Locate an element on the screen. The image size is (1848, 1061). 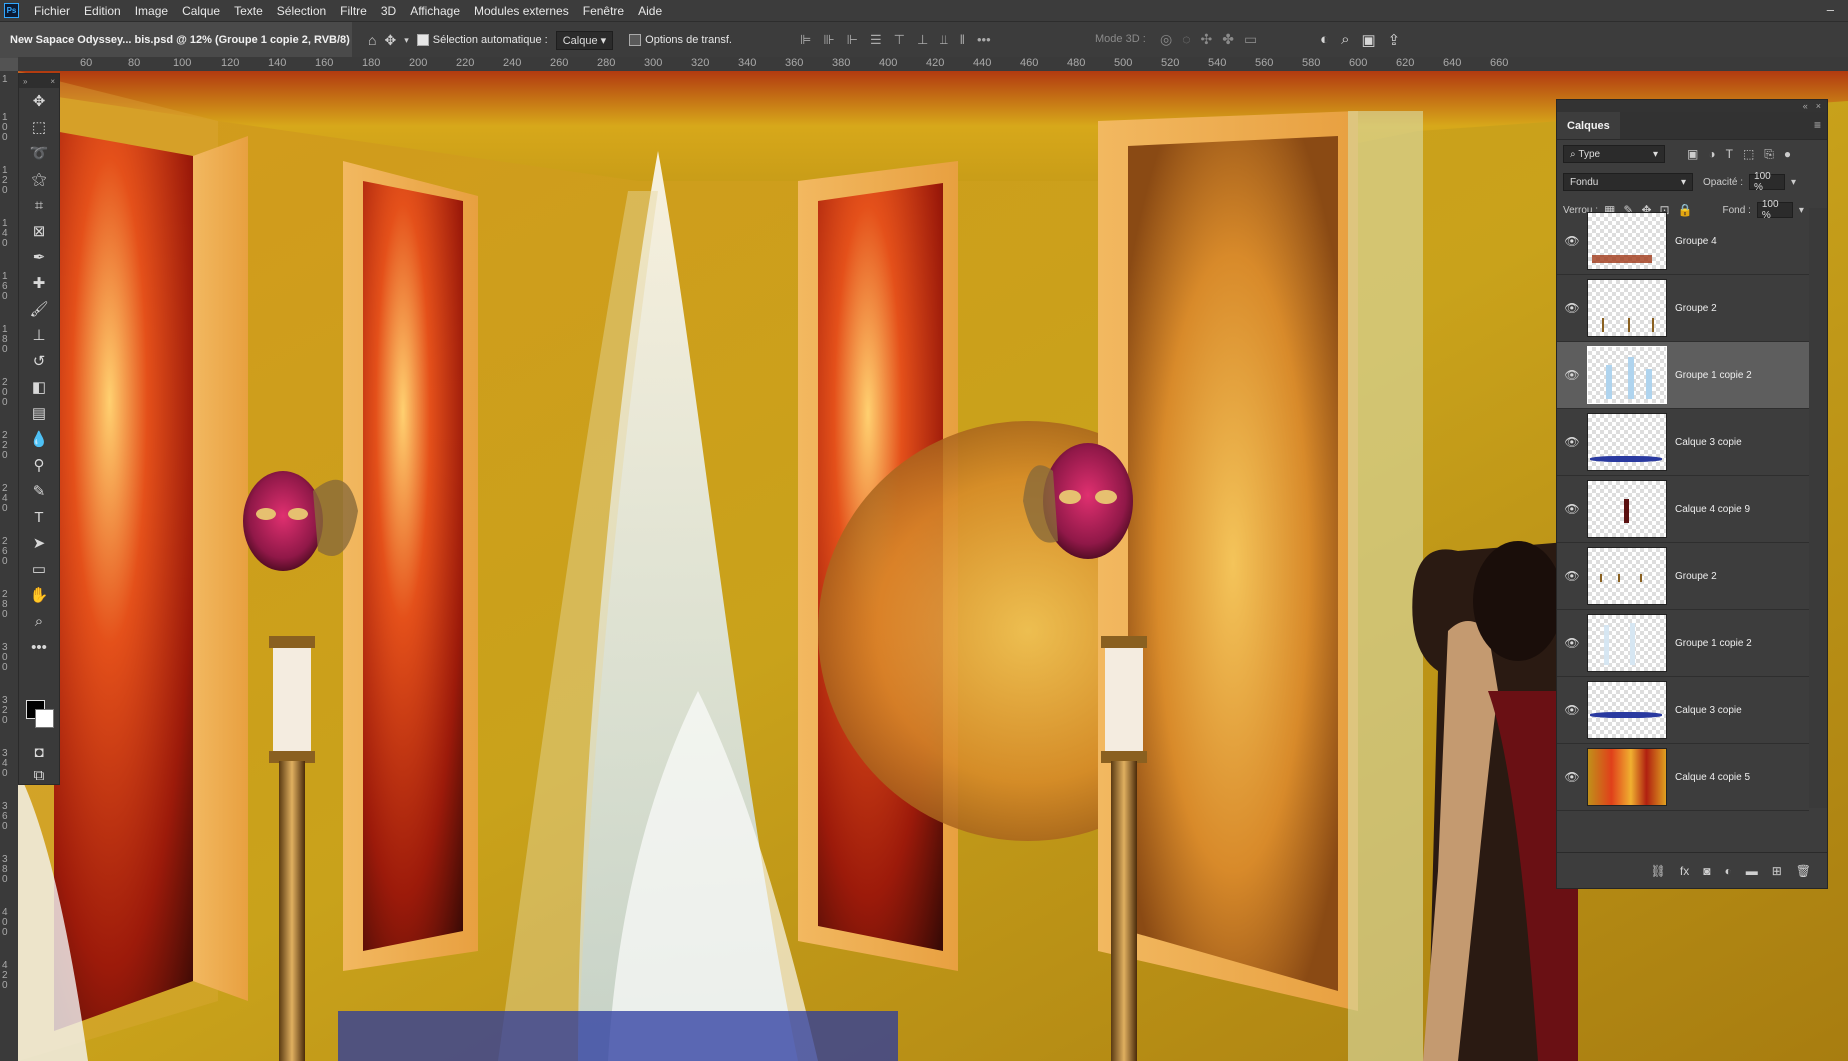
move-tool: ✥ is located at coordinates (39, 101).